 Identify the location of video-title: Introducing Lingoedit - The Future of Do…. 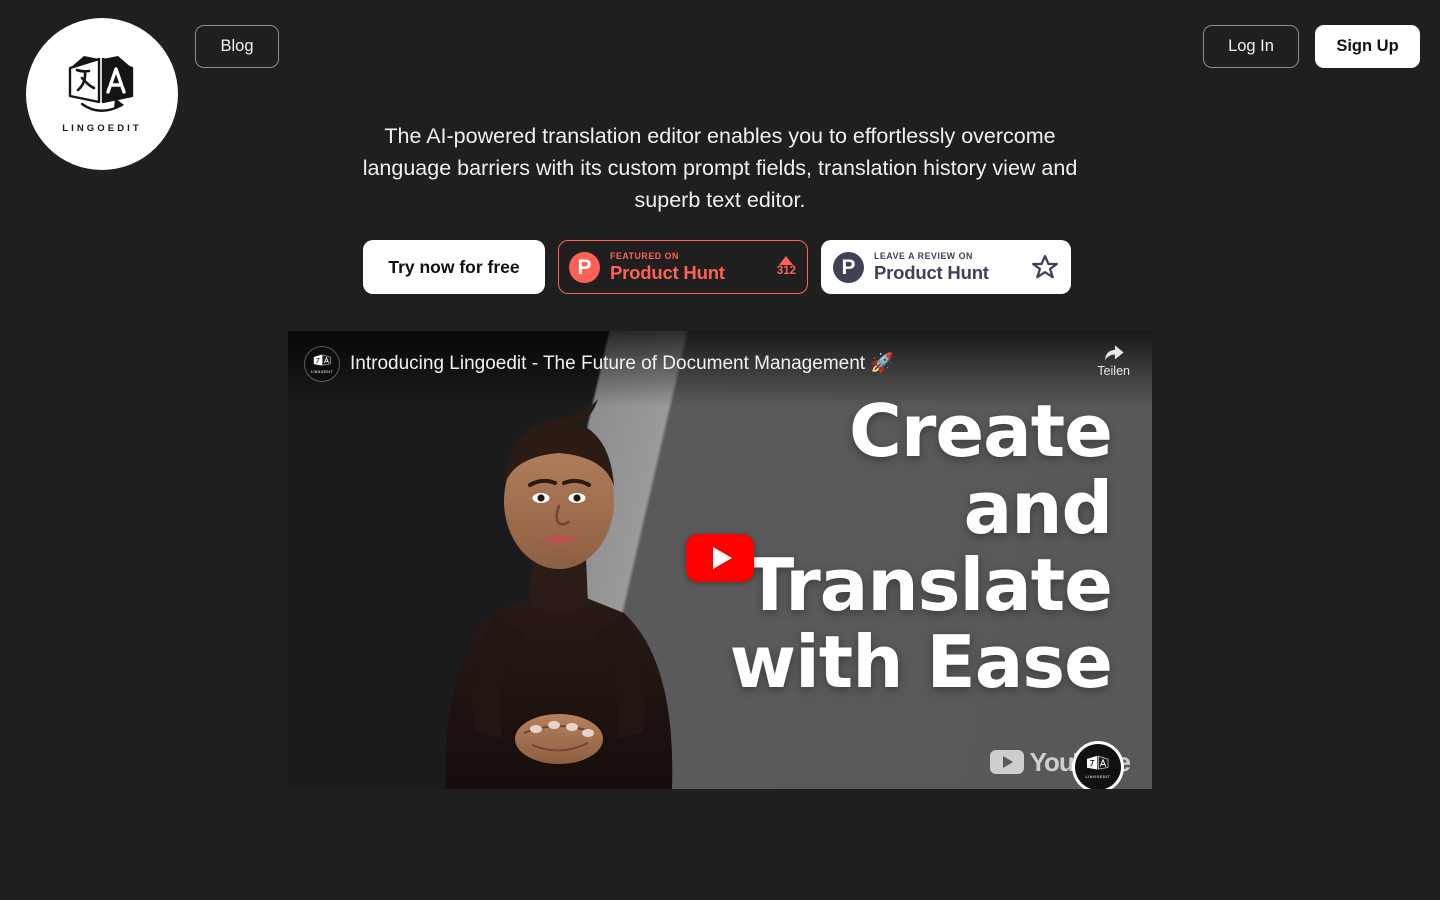
(622, 363).